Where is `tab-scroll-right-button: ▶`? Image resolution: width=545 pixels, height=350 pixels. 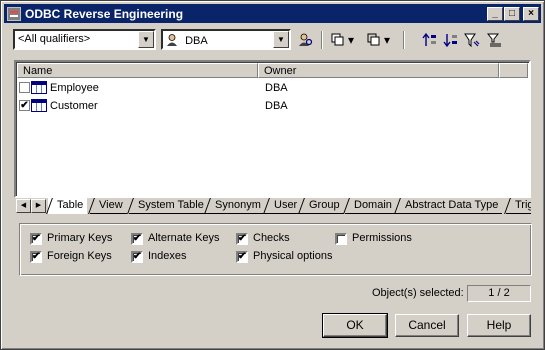 tab-scroll-right-button: ▶ is located at coordinates (38, 206).